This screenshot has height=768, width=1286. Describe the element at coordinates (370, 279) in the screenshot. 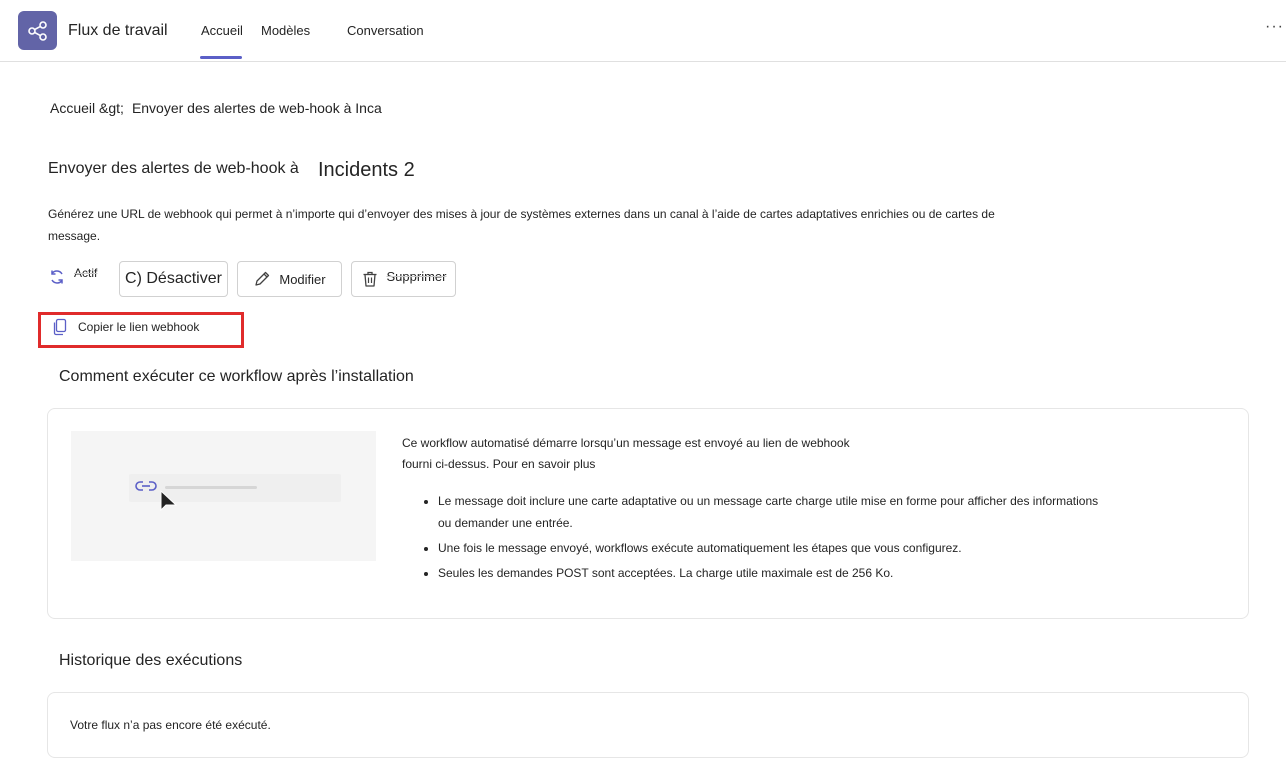

I see `trash-icon` at that location.